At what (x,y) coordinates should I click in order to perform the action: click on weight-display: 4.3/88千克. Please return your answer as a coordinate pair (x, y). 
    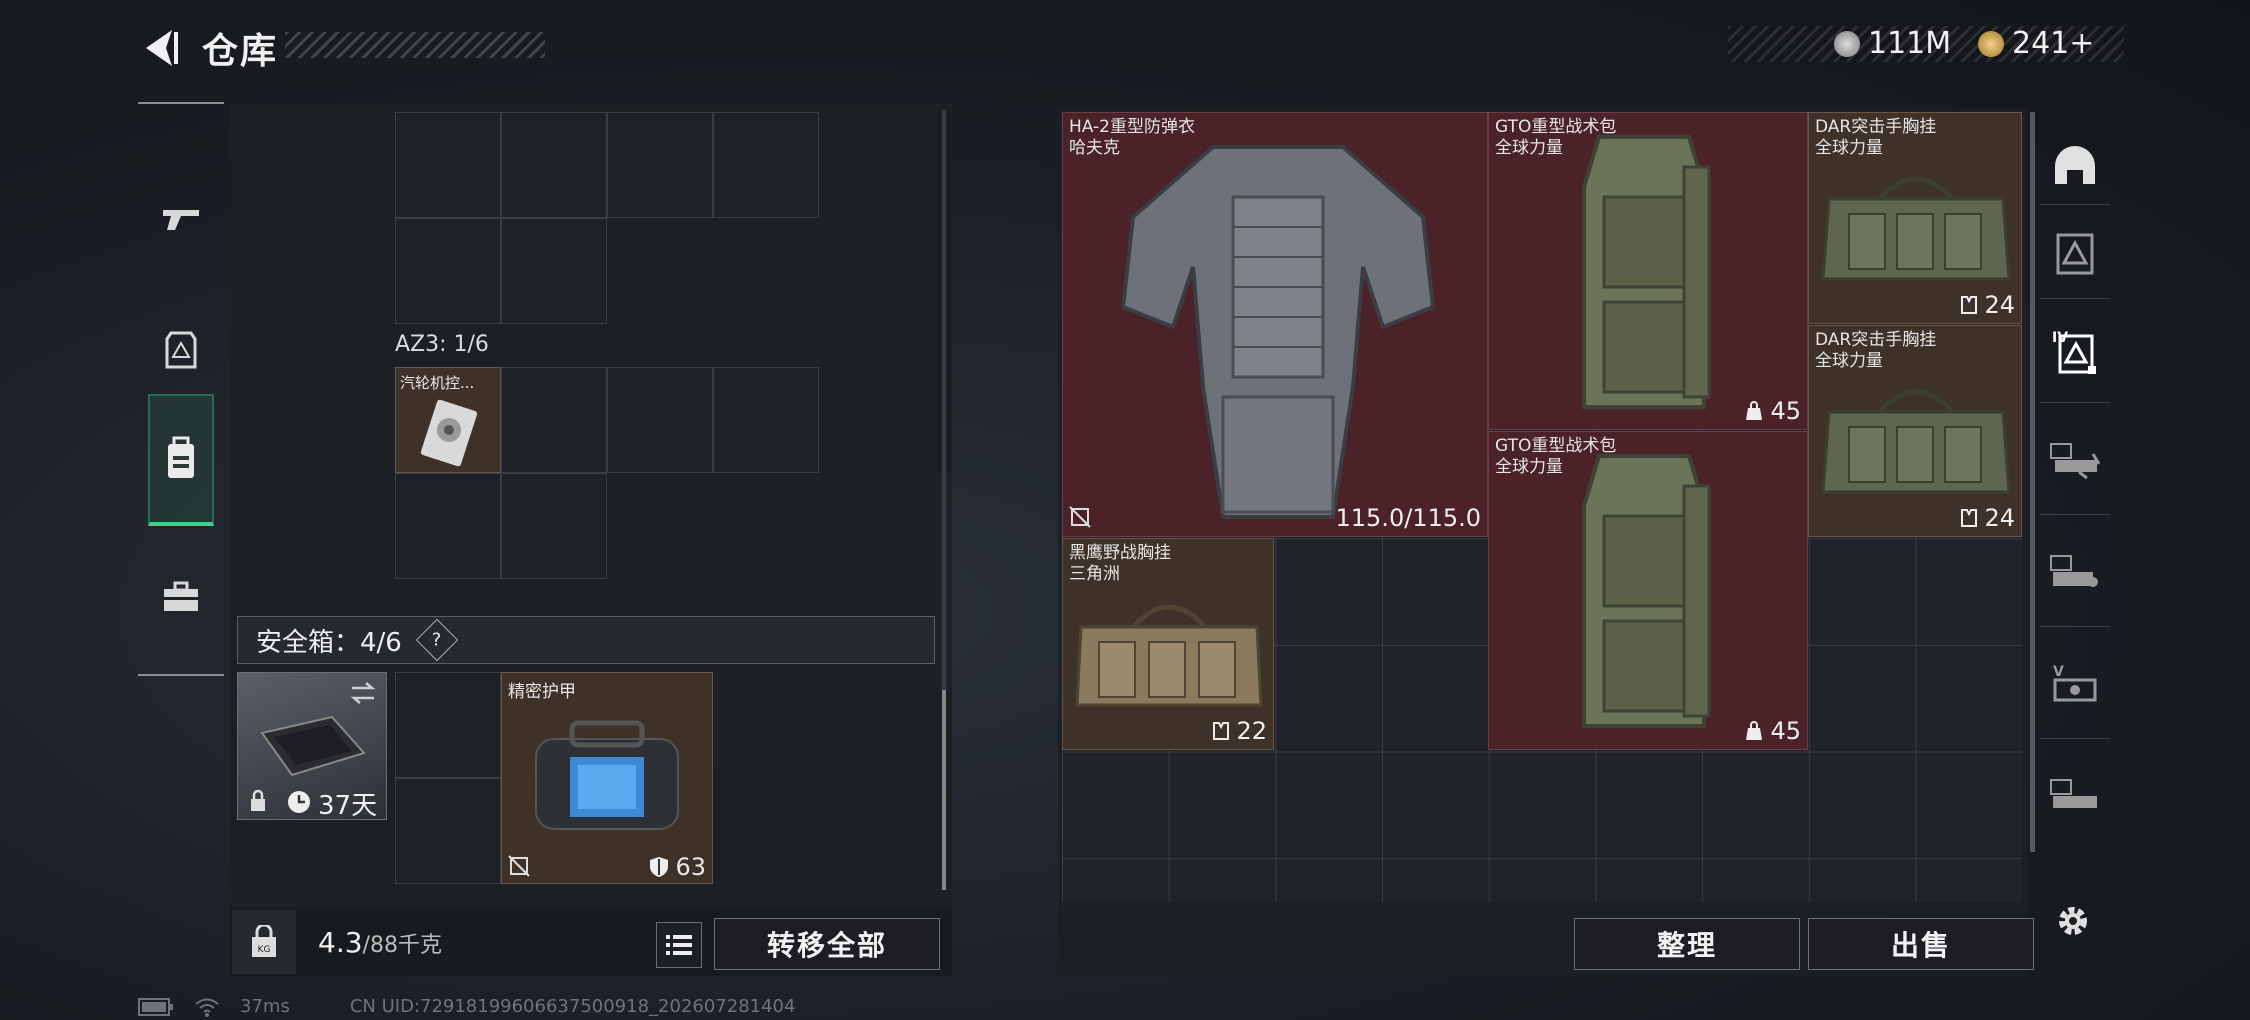
    Looking at the image, I should click on (380, 942).